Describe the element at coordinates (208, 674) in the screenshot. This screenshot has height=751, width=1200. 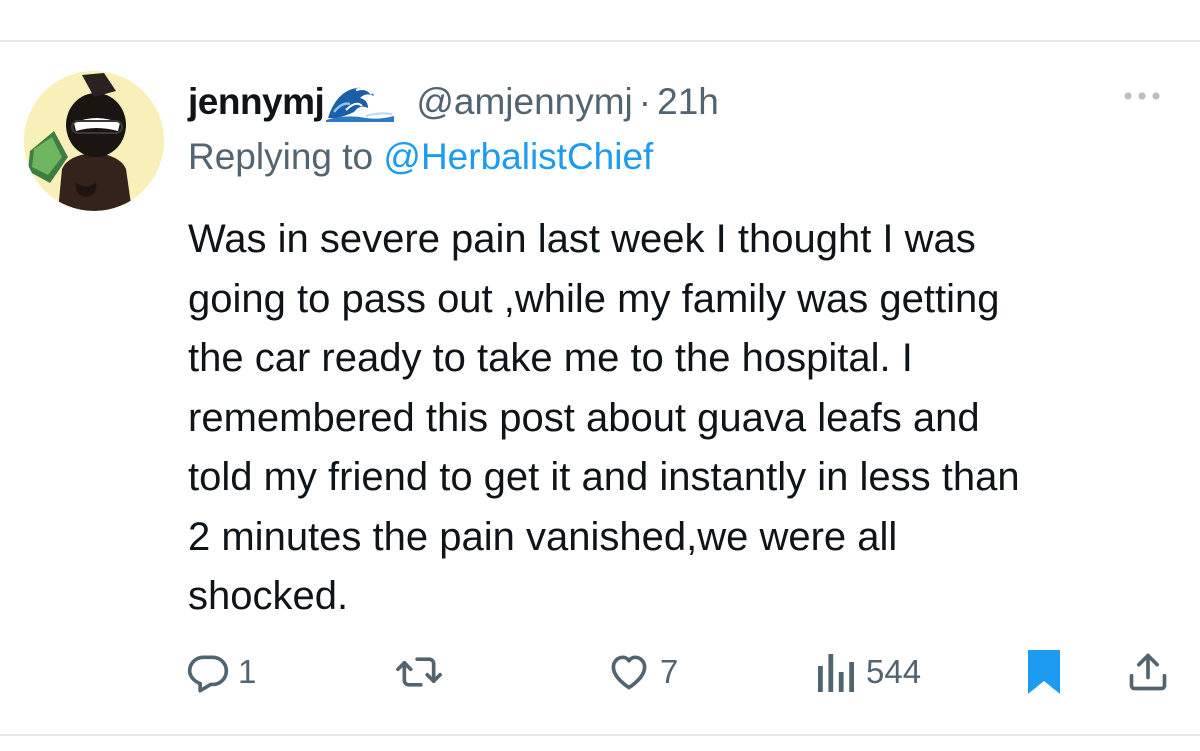
I see `reply-icon` at that location.